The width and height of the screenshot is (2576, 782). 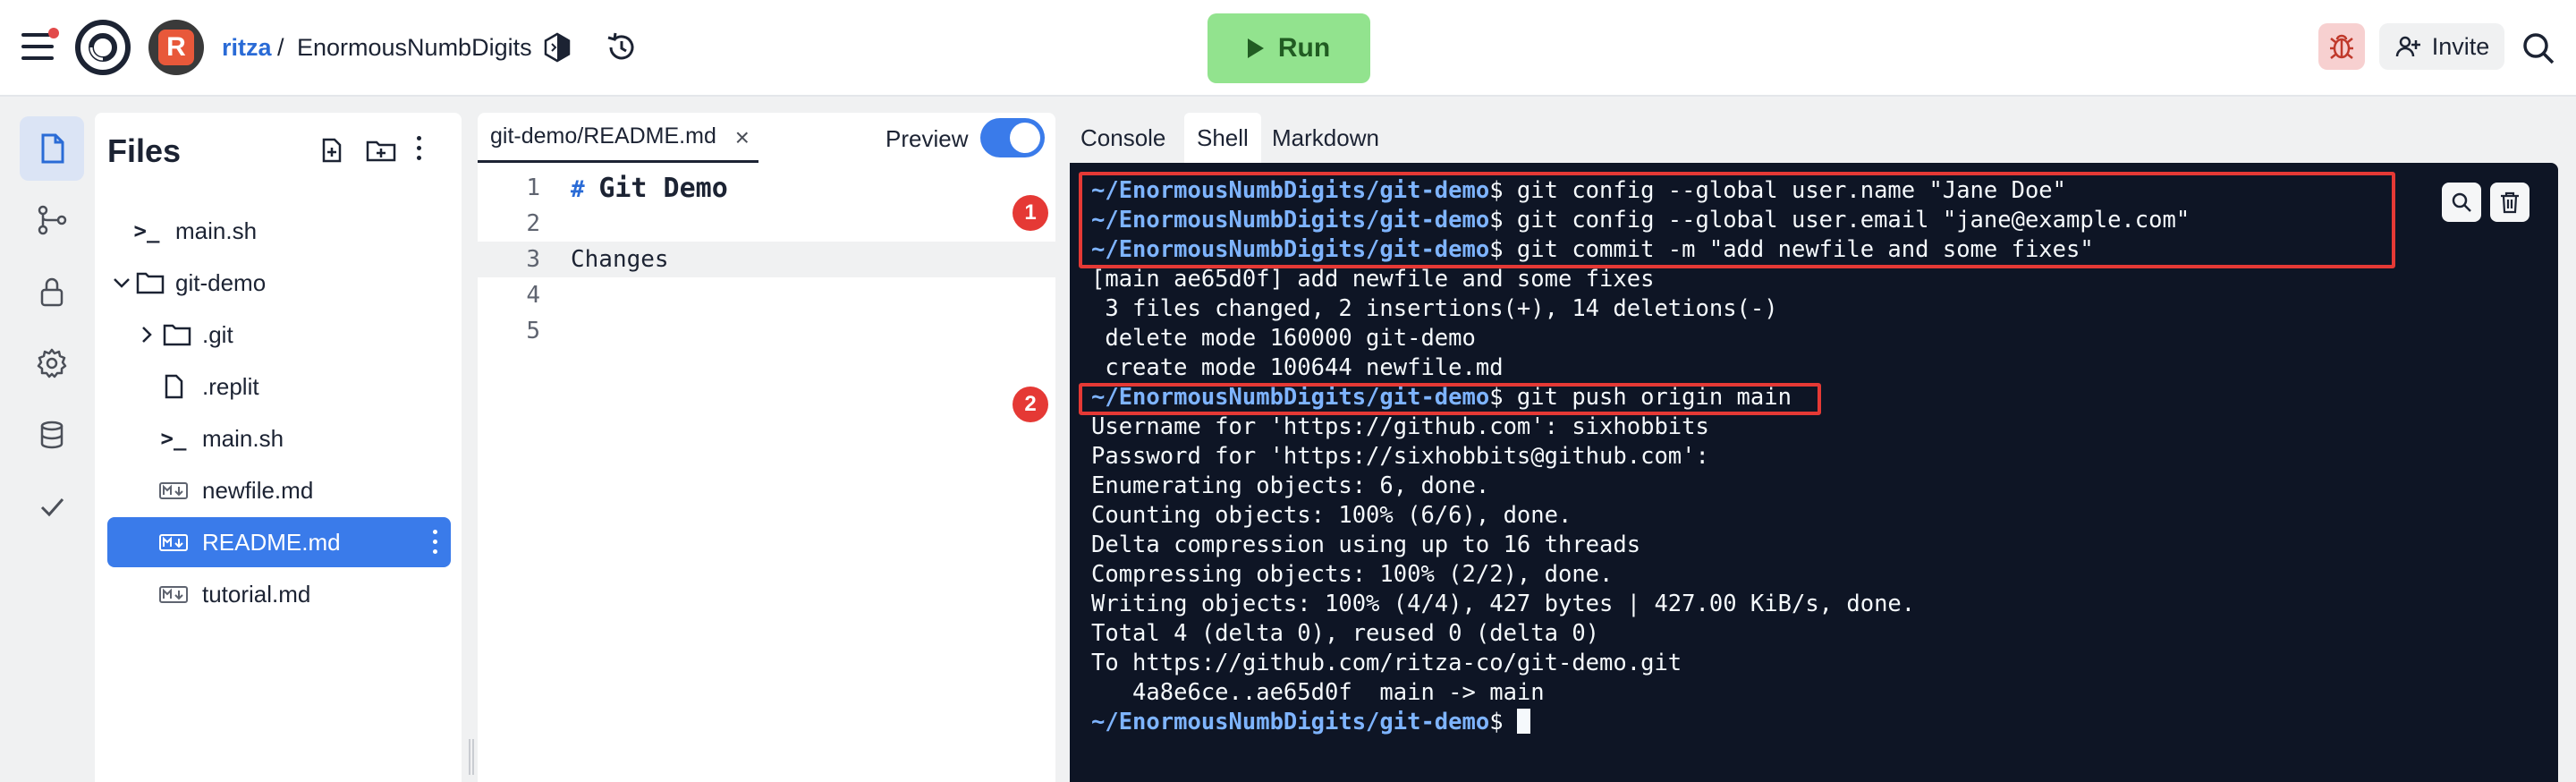 I want to click on run-button: Run, so click(x=1289, y=48).